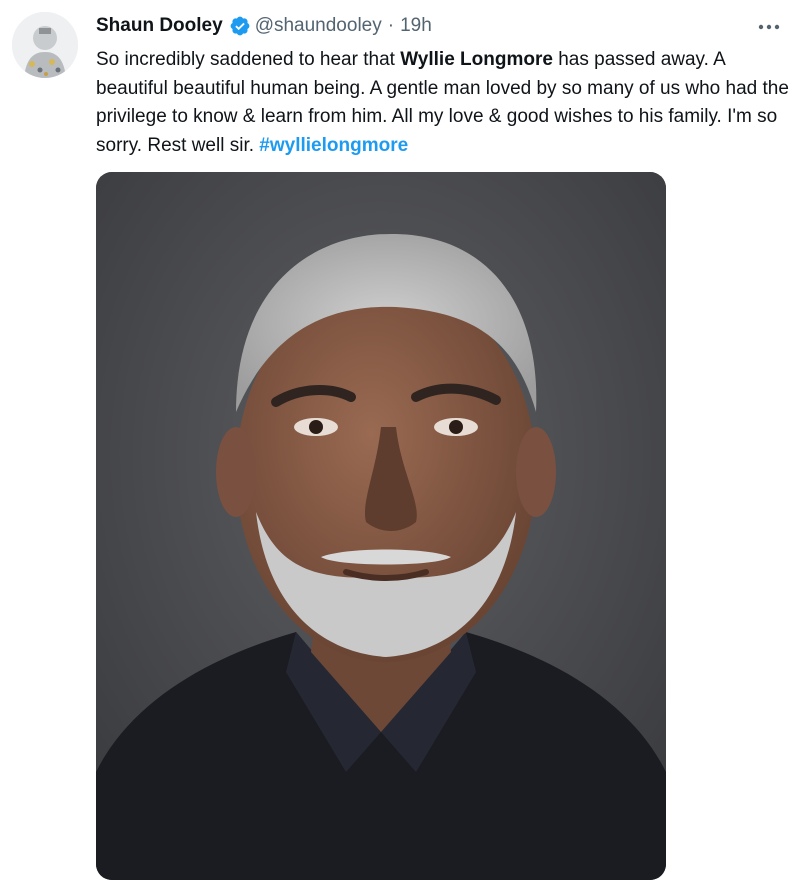 This screenshot has width=800, height=890. Describe the element at coordinates (248, 59) in the screenshot. I see `tweet-text-part1: So incredibly saddened to hear that` at that location.